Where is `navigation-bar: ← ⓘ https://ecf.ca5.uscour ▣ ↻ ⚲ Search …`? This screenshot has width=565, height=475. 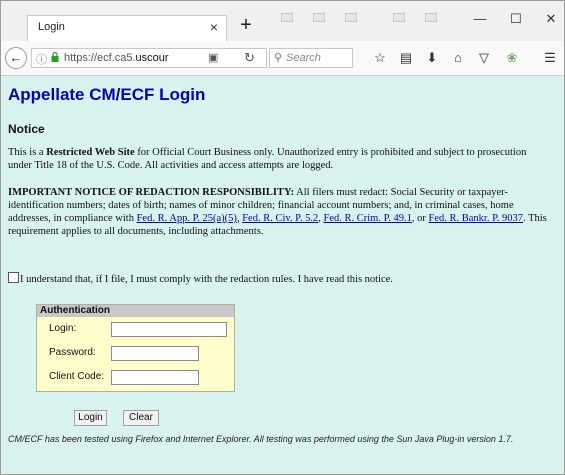 navigation-bar: ← ⓘ https://ecf.ca5.uscour ▣ ↻ ⚲ Search … is located at coordinates (282, 58).